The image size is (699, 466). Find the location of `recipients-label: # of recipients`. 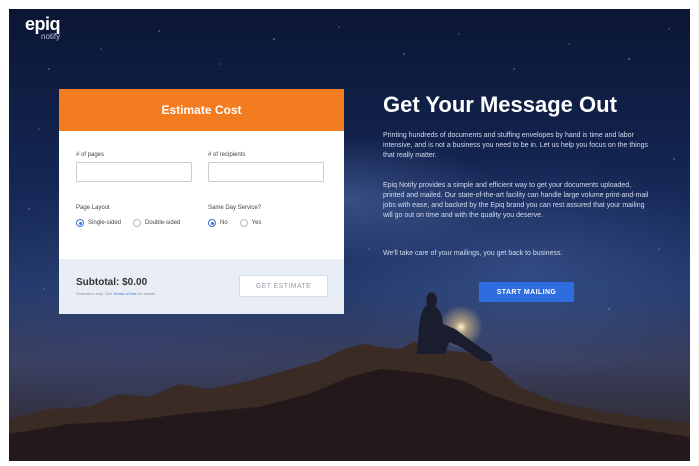

recipients-label: # of recipients is located at coordinates (227, 155).